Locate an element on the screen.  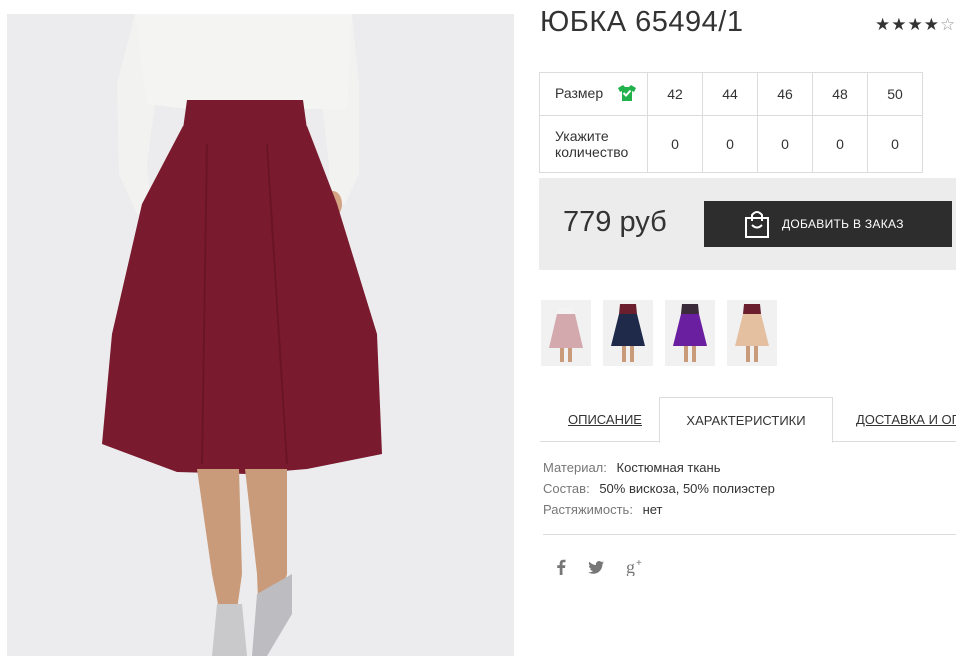
tab-characteristics: ХАРАКТЕРИСТИКИ is located at coordinates (746, 420).